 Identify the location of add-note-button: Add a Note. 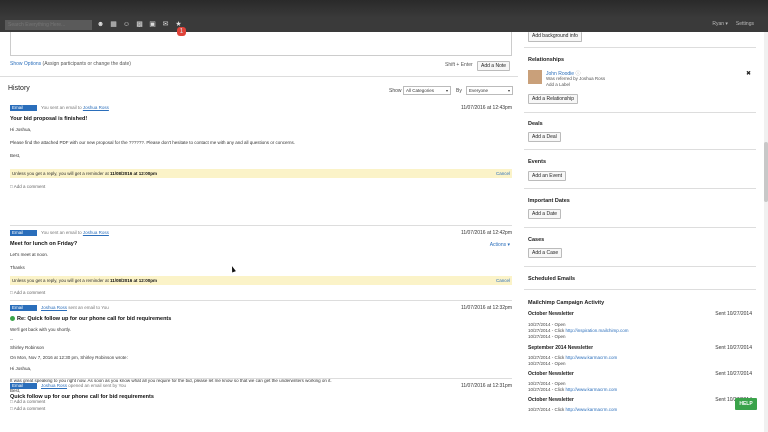
(494, 66).